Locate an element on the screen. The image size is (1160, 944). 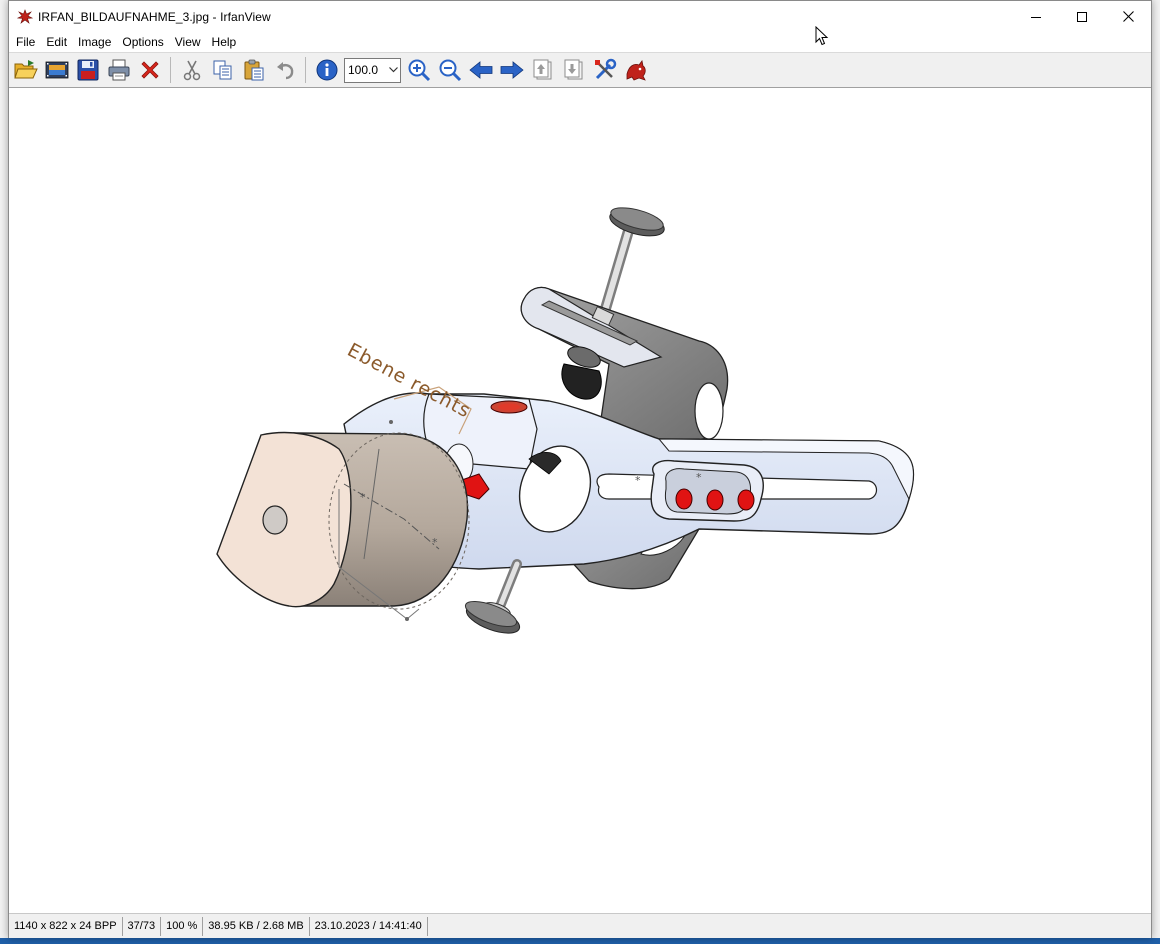
undo-button is located at coordinates (284, 70).